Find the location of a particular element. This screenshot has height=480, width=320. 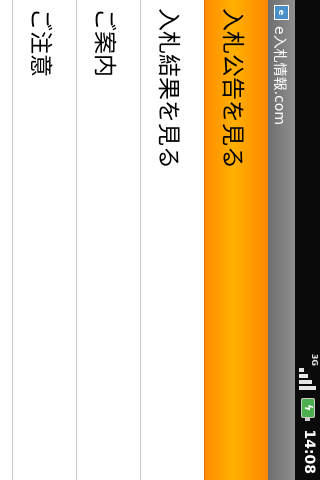

battery-charging-icon: ϟ is located at coordinates (308, 408).